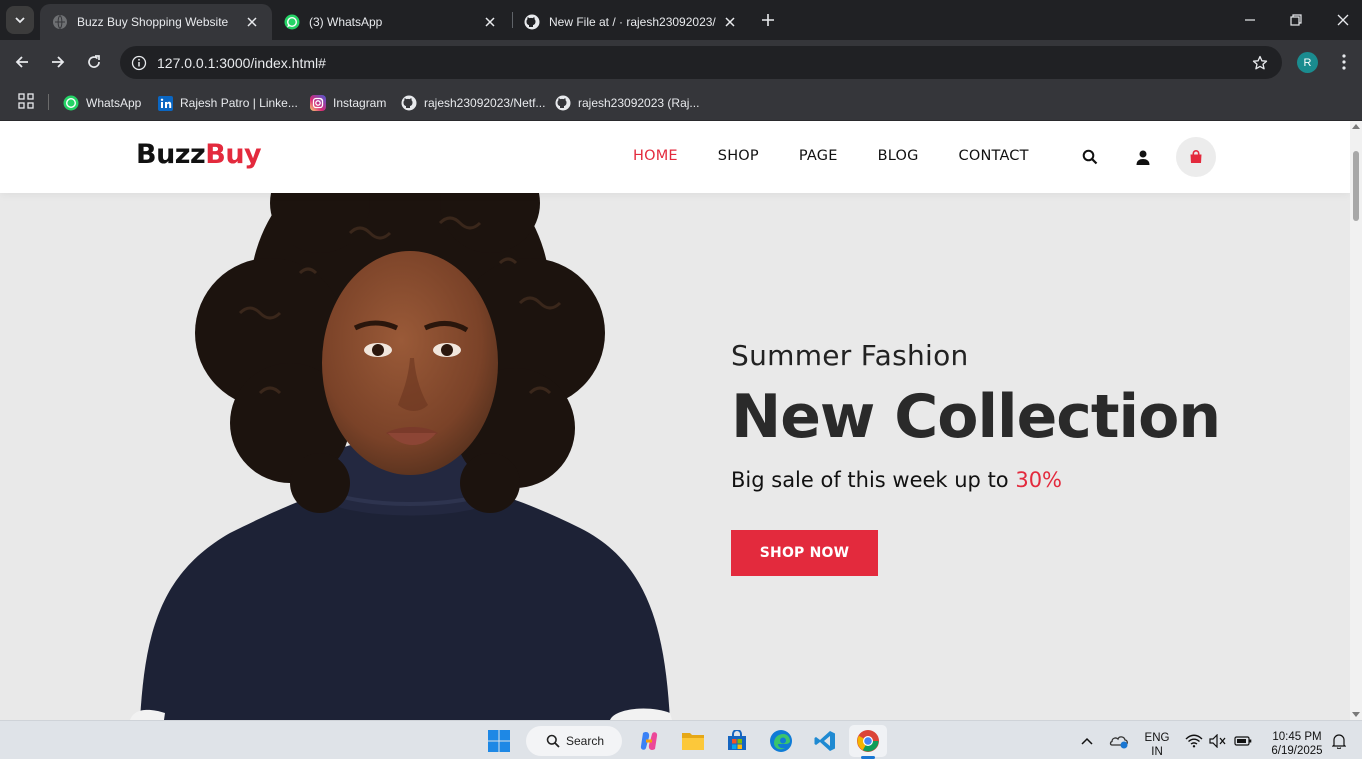 Image resolution: width=1362 pixels, height=759 pixels. I want to click on logo-text-buzz: Buzz, so click(171, 154).